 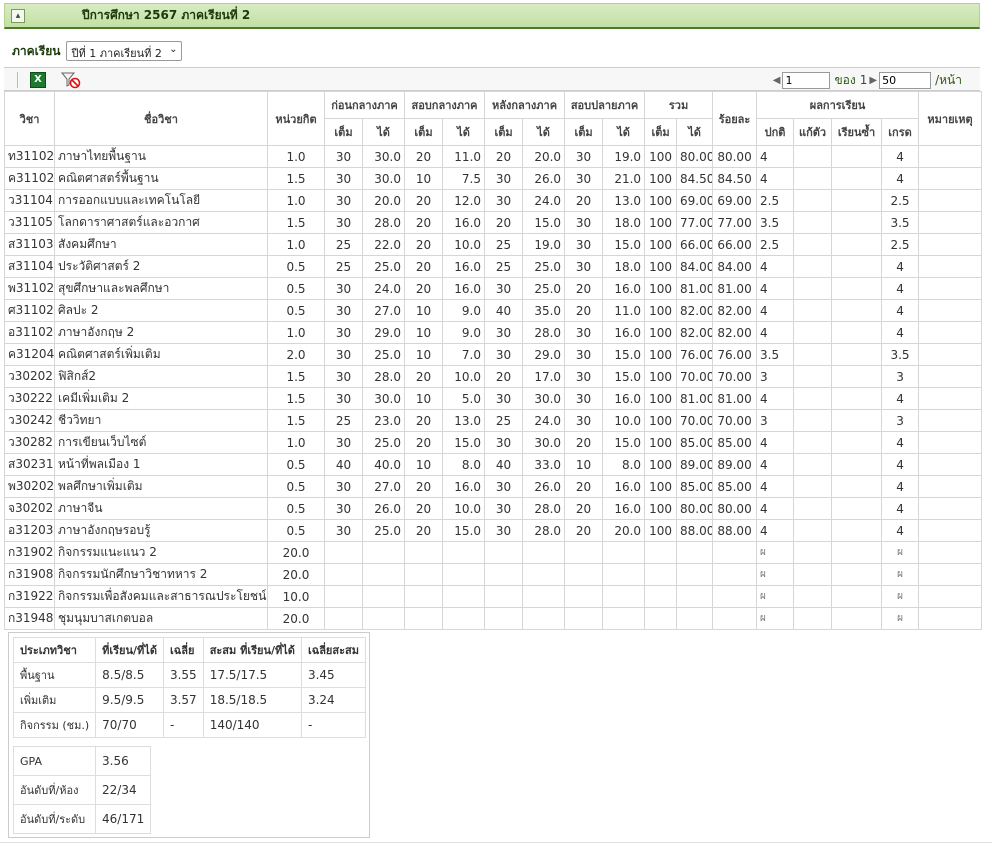 I want to click on cell-final-got: 16.0, so click(x=624, y=288).